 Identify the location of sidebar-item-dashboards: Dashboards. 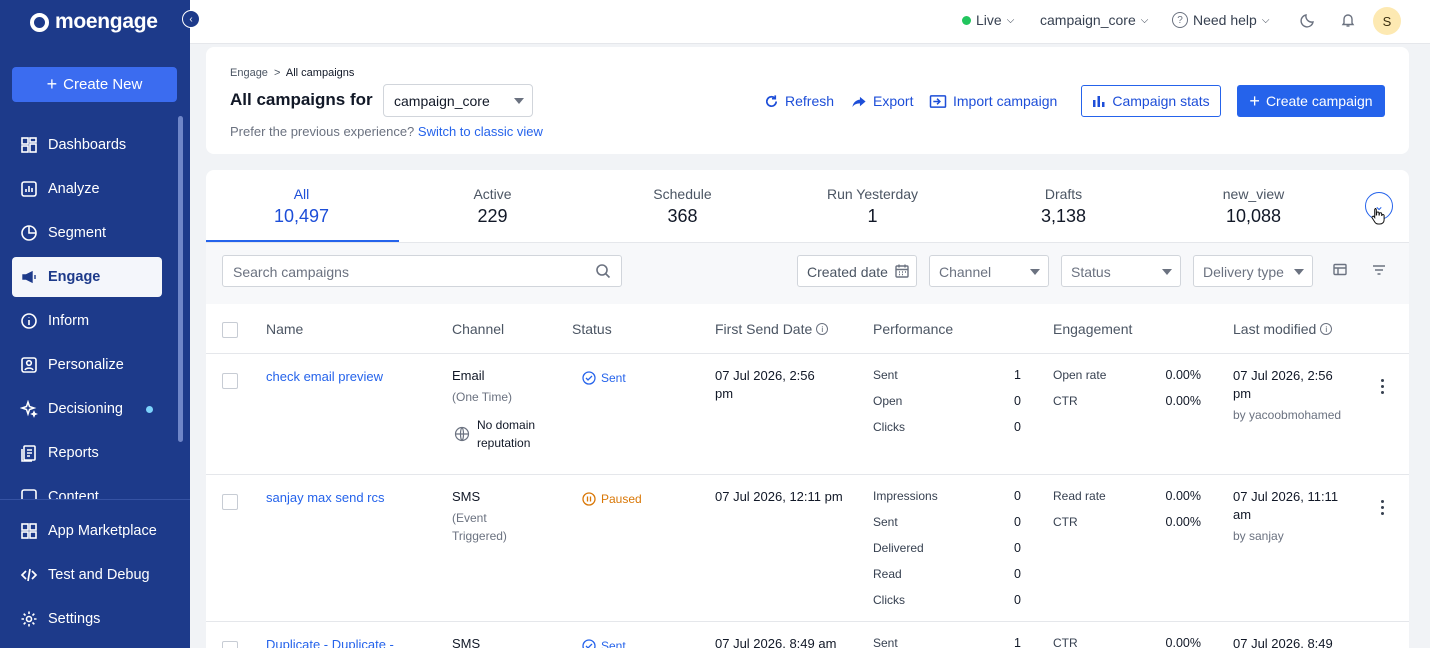
(87, 145).